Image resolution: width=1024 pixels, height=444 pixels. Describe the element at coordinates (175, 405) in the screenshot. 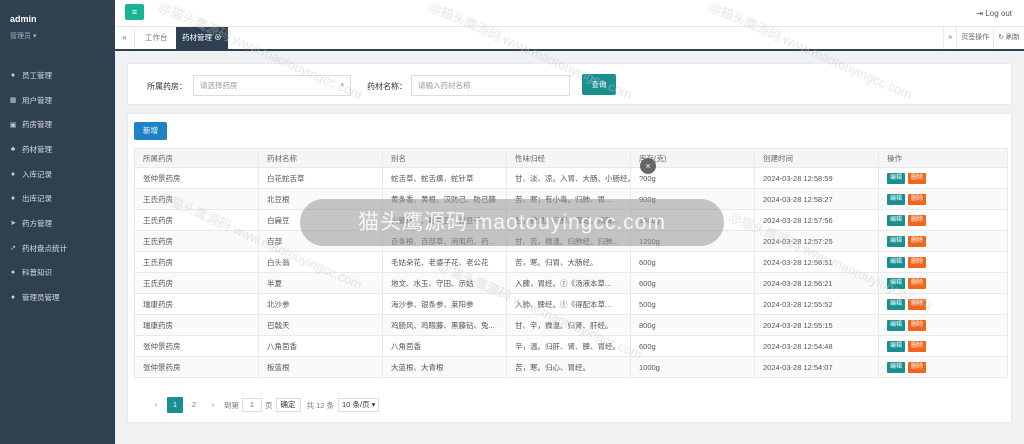

I see `page-button: 1` at that location.